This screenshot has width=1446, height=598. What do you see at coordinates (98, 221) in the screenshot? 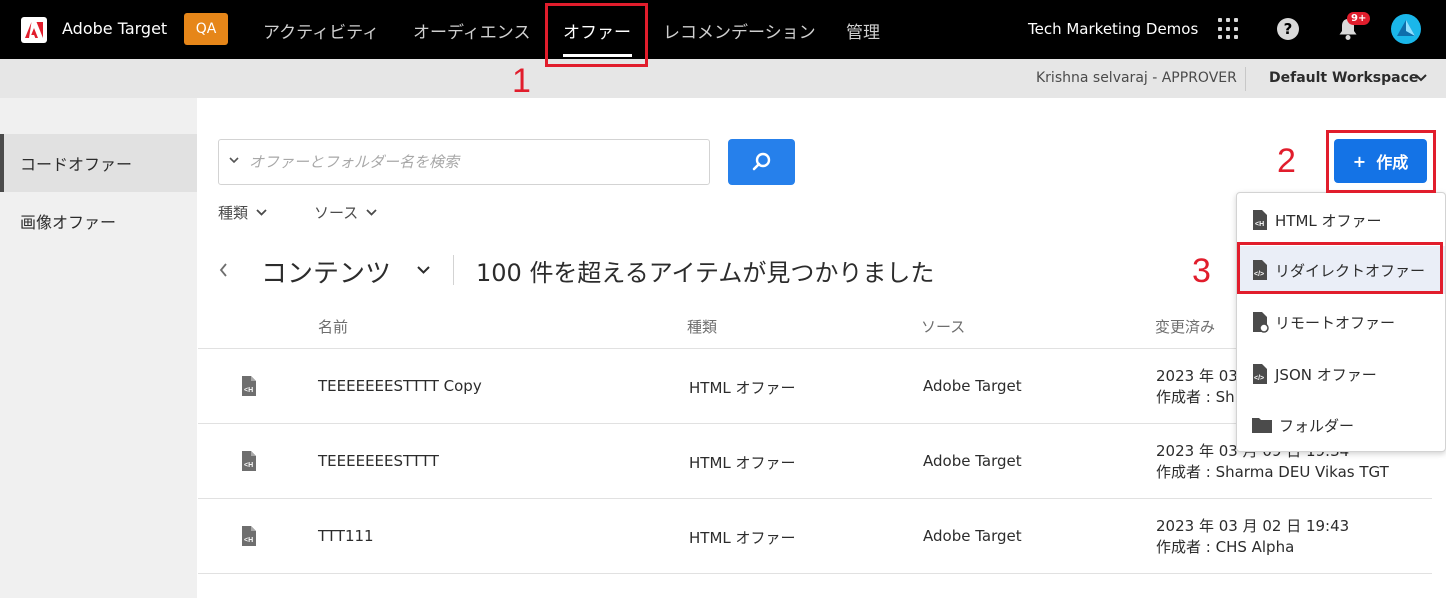
I see `sidebar-item-image-offers: 画像オファー` at bounding box center [98, 221].